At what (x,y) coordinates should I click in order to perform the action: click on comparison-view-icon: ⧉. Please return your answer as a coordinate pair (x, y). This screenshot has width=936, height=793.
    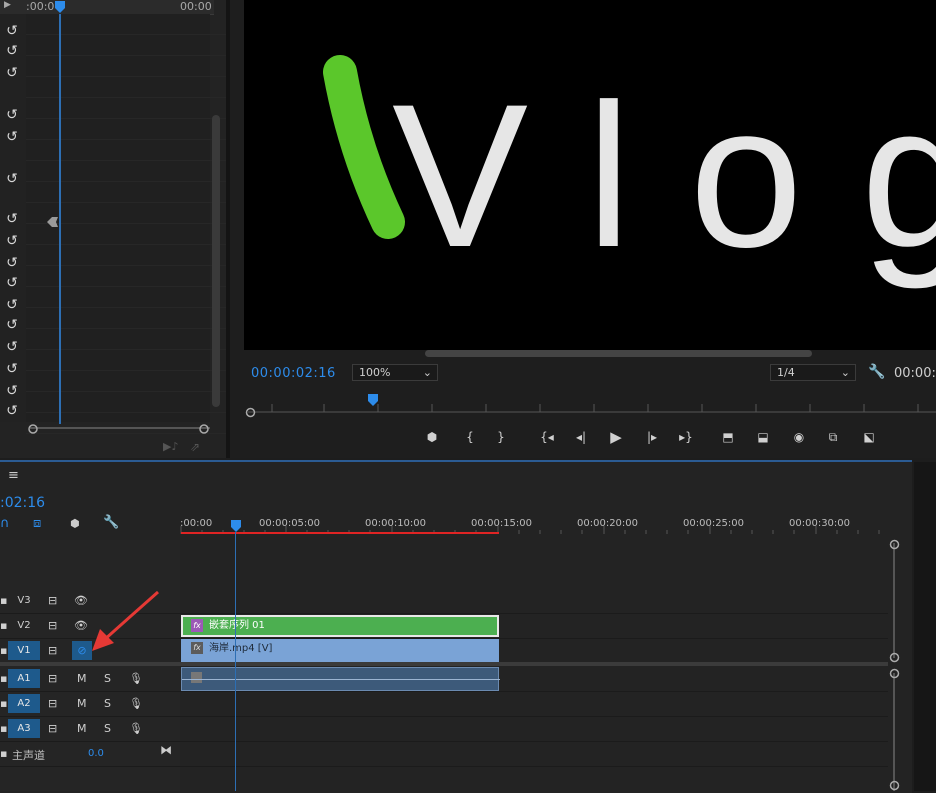
    Looking at the image, I should click on (833, 437).